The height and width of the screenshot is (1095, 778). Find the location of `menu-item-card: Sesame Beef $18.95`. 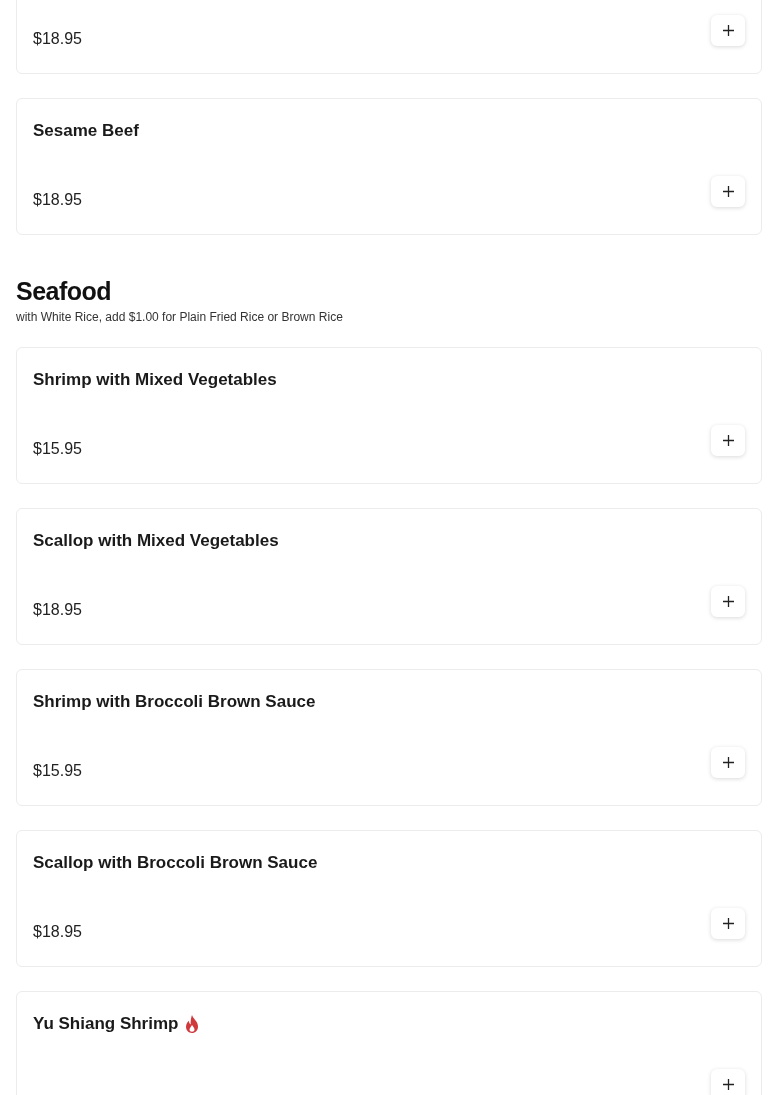

menu-item-card: Sesame Beef $18.95 is located at coordinates (389, 166).